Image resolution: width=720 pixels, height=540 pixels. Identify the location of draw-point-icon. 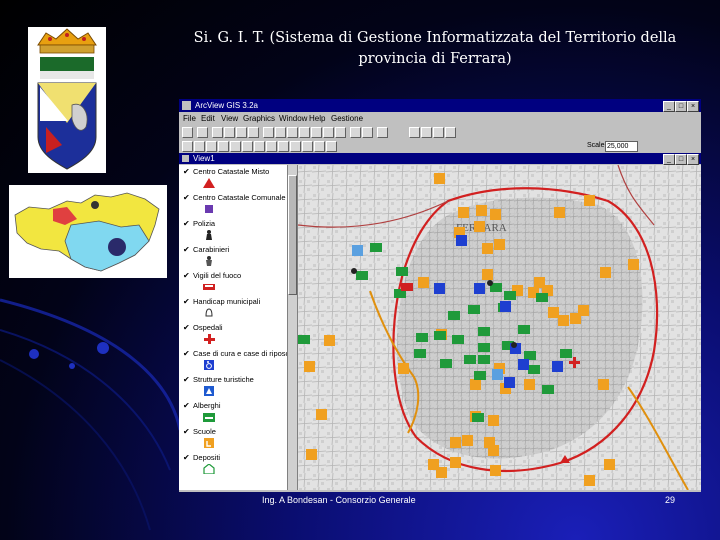
(319, 146).